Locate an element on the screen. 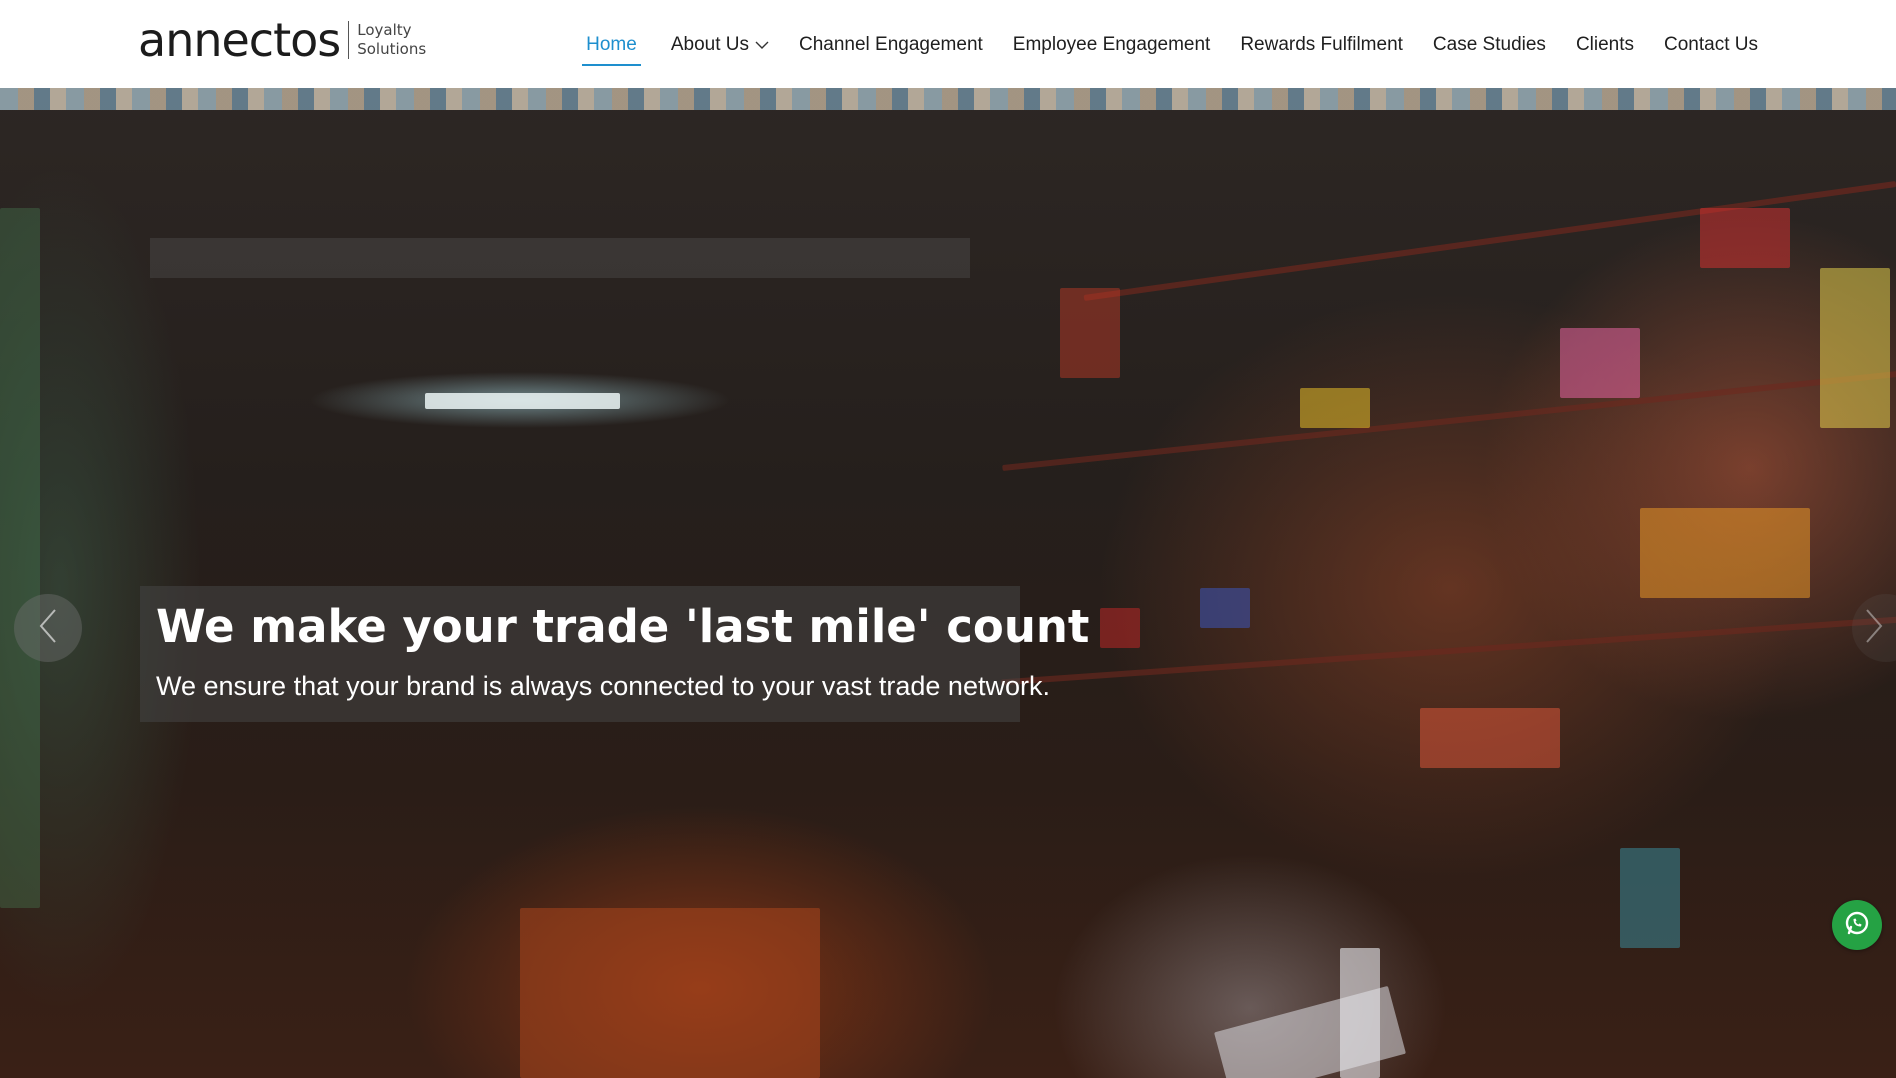 The height and width of the screenshot is (1078, 1896). nav-item-label: Channel Engagement is located at coordinates (890, 44).